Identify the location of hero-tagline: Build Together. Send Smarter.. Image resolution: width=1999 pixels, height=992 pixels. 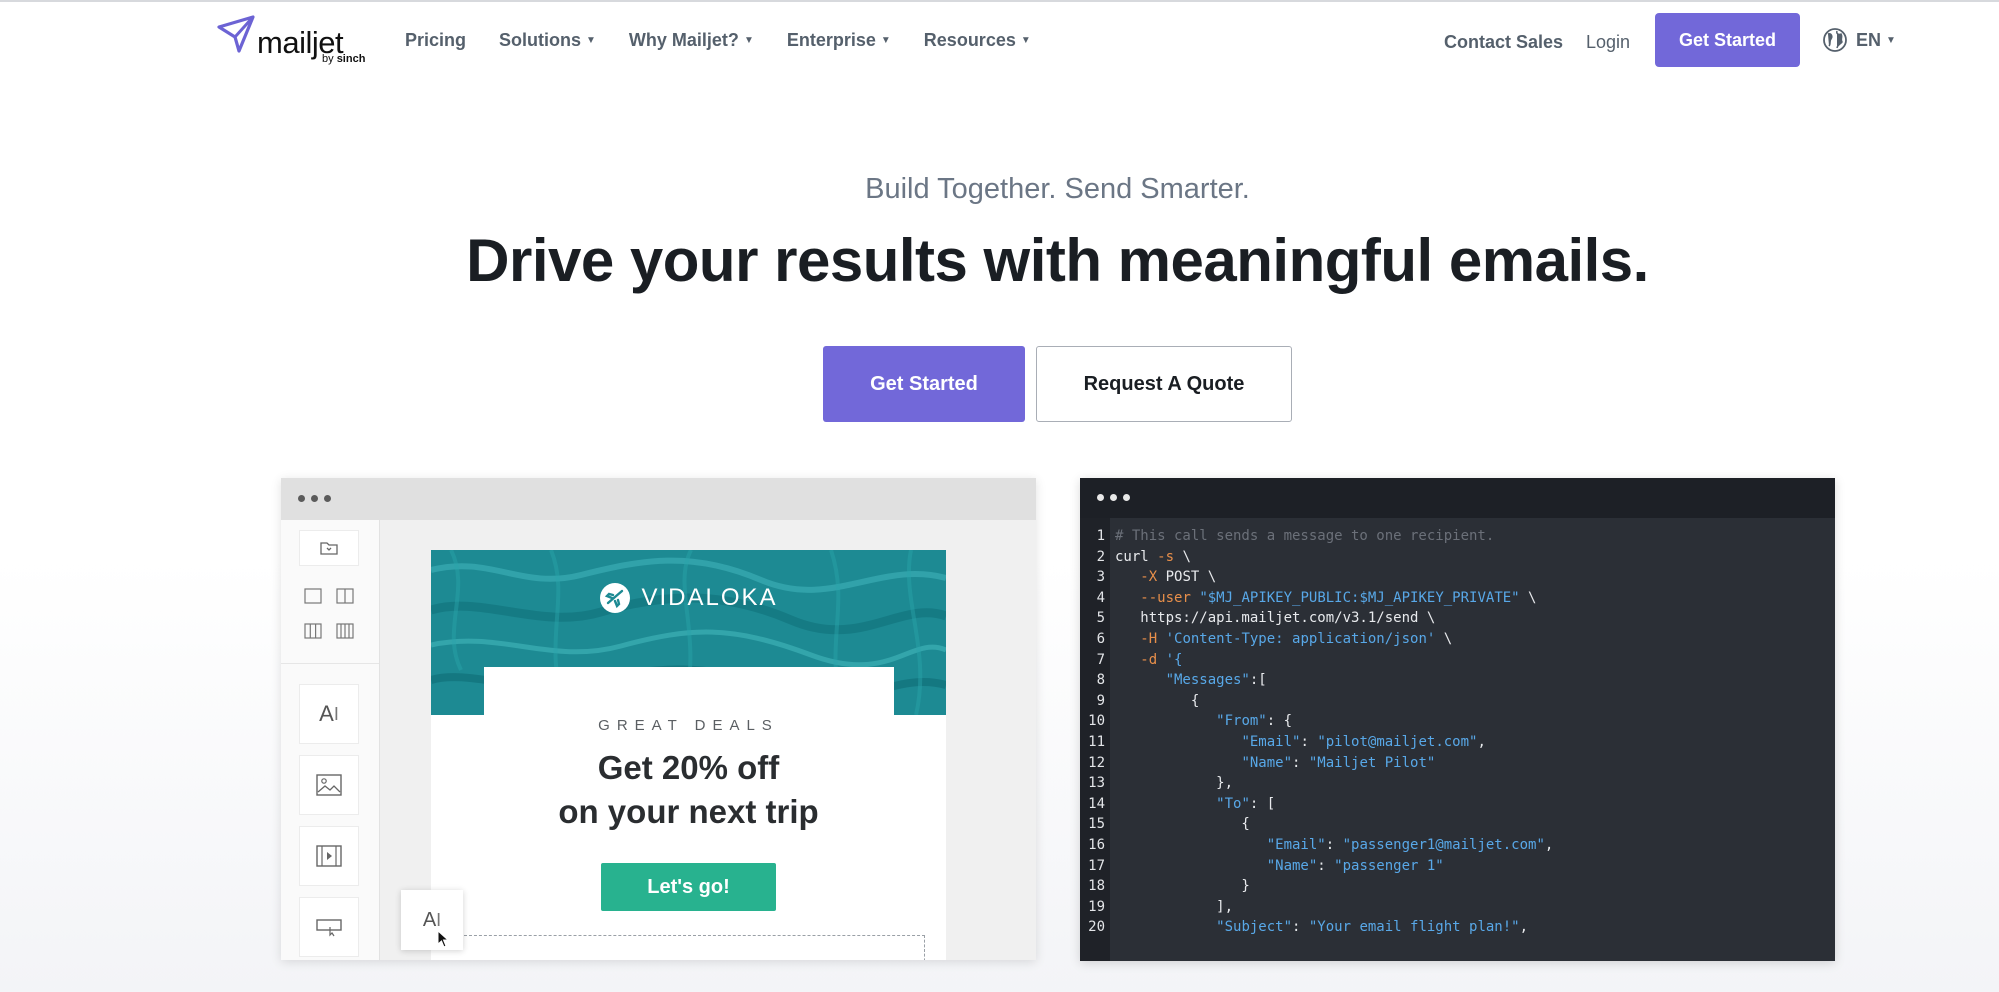
(1057, 189).